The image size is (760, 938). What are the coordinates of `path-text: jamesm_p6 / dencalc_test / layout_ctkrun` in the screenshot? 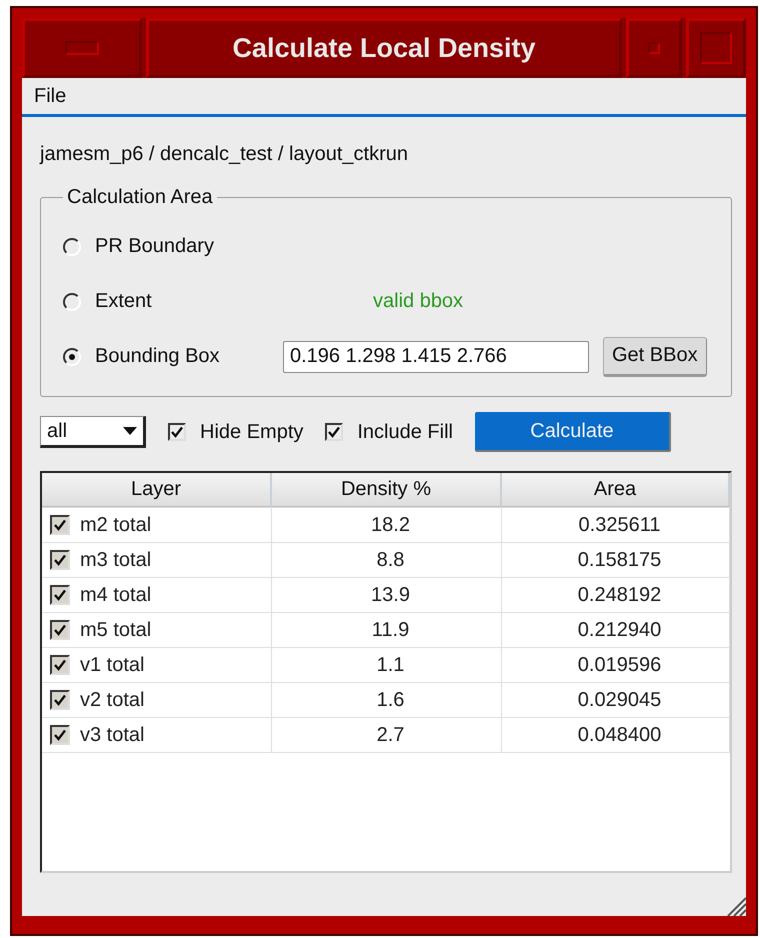 It's located at (224, 154).